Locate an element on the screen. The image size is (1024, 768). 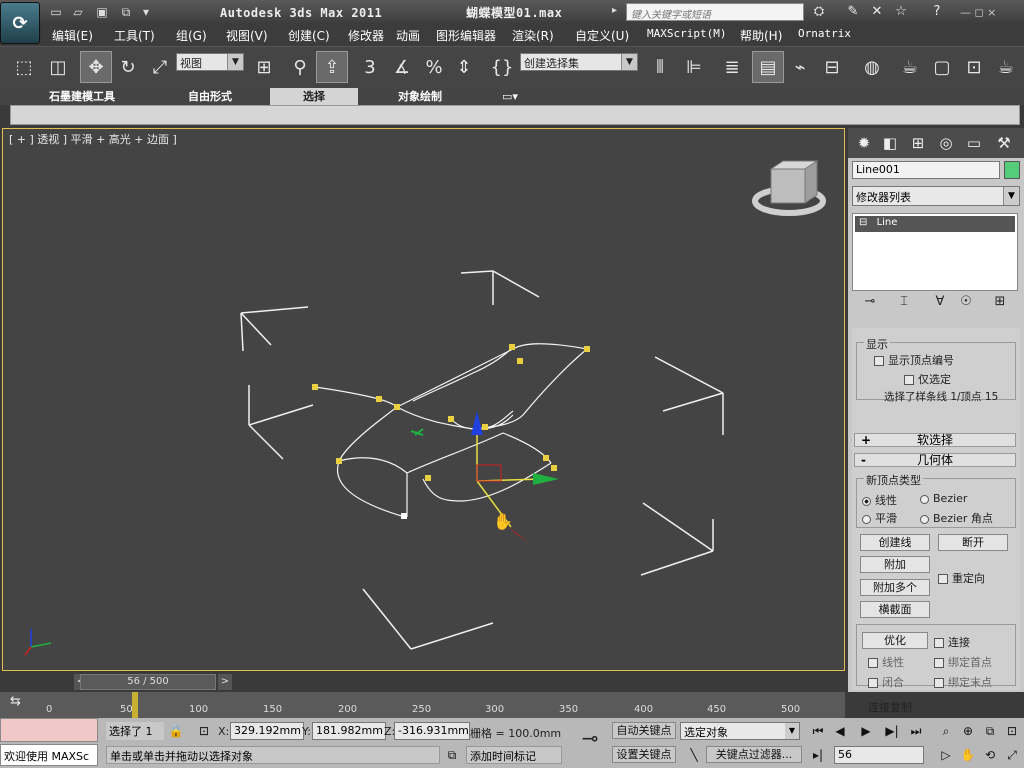
menu-maxscript: MAXScript(M) is located at coordinates (686, 33).